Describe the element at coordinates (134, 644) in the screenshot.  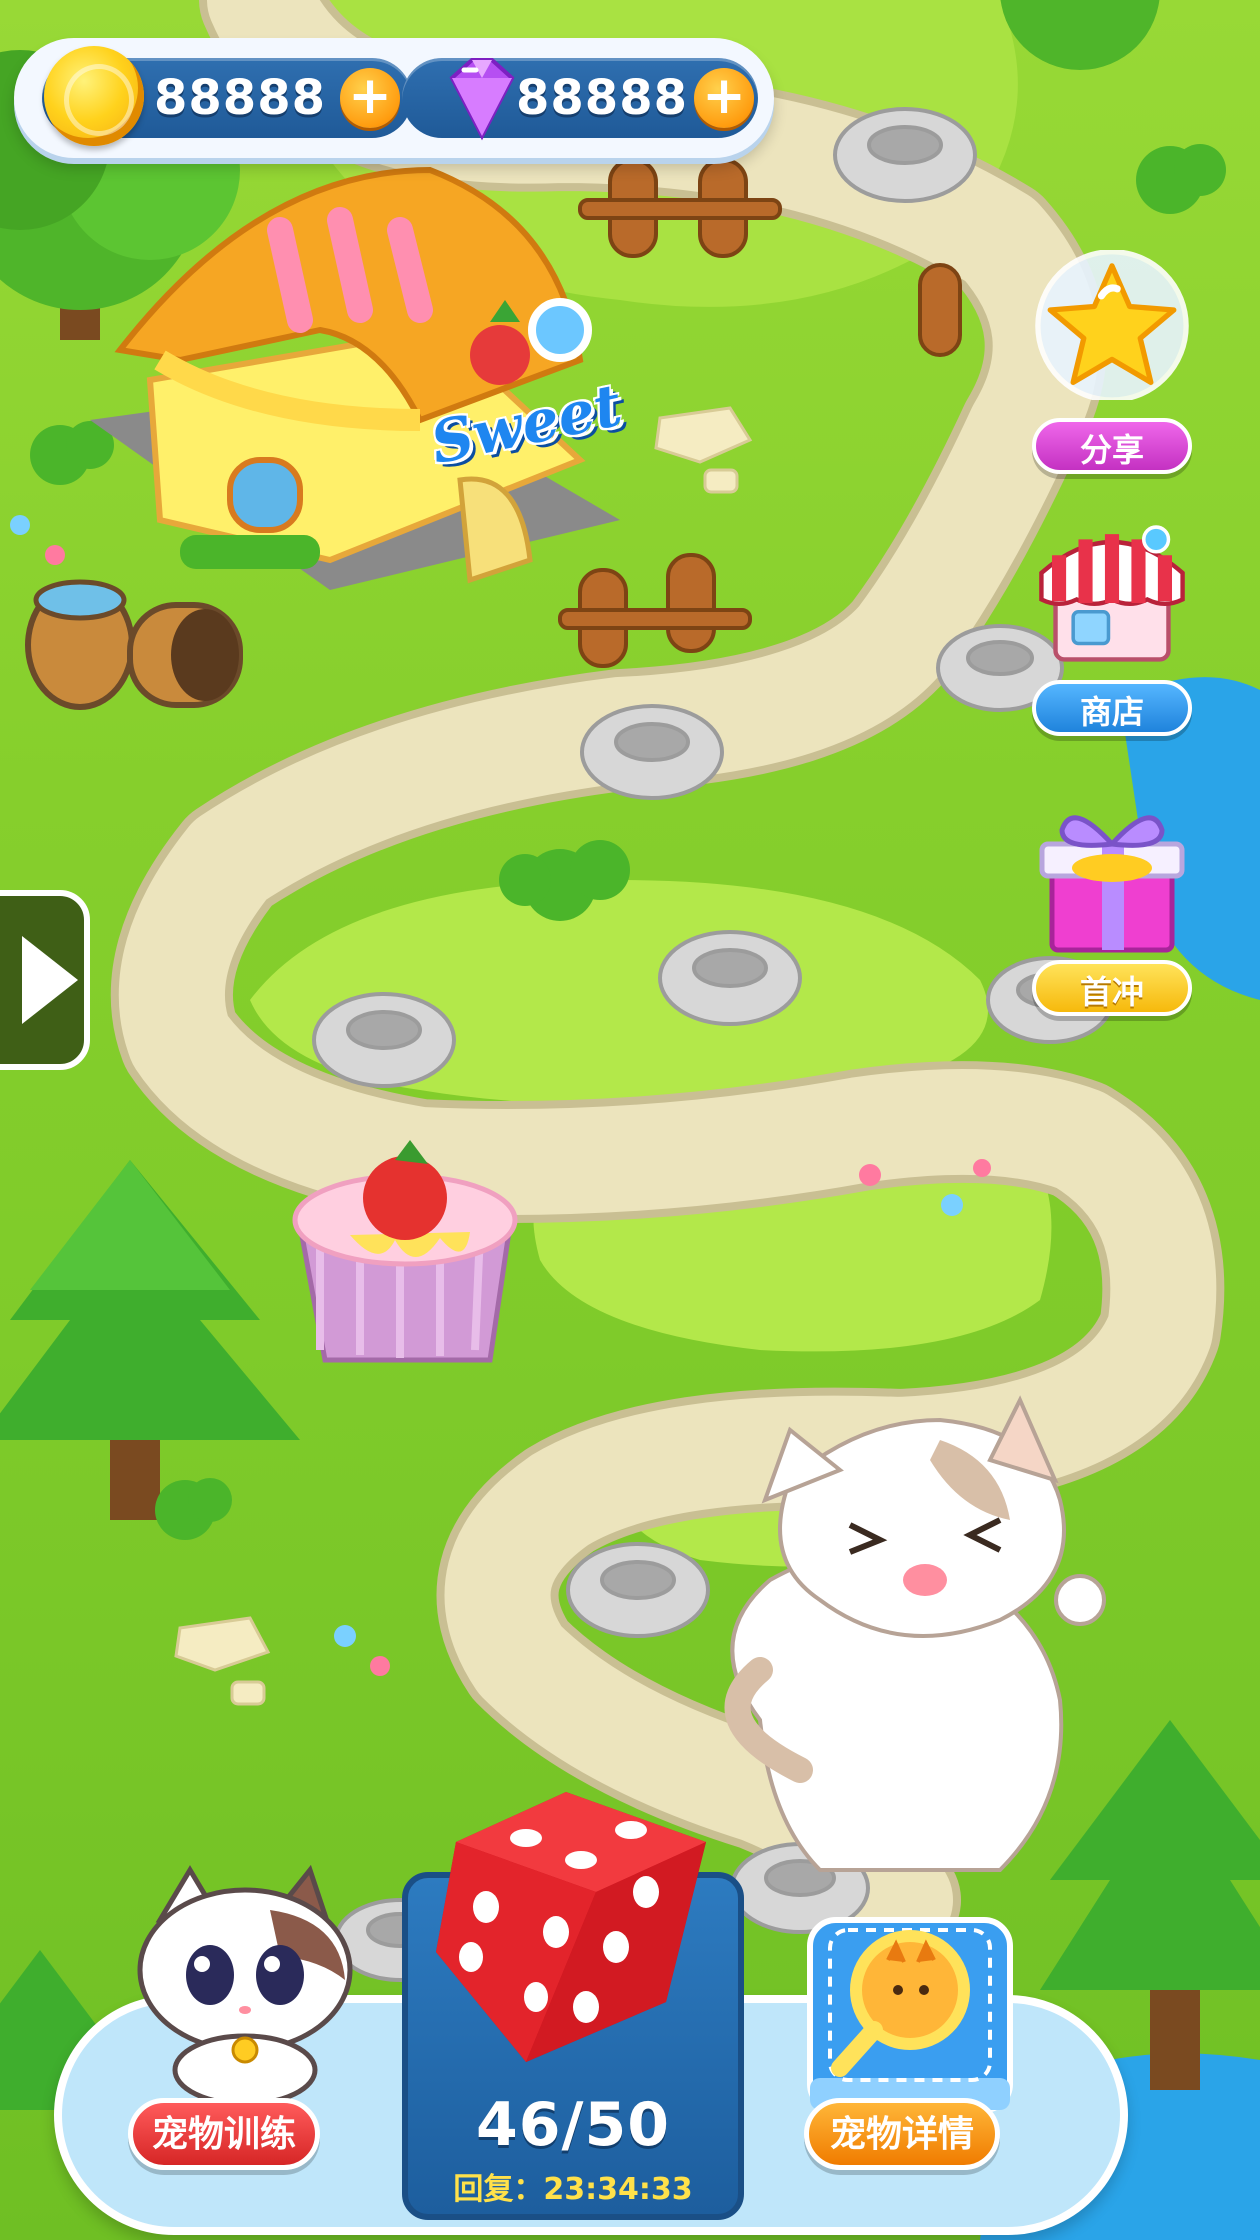
I see `barrels` at that location.